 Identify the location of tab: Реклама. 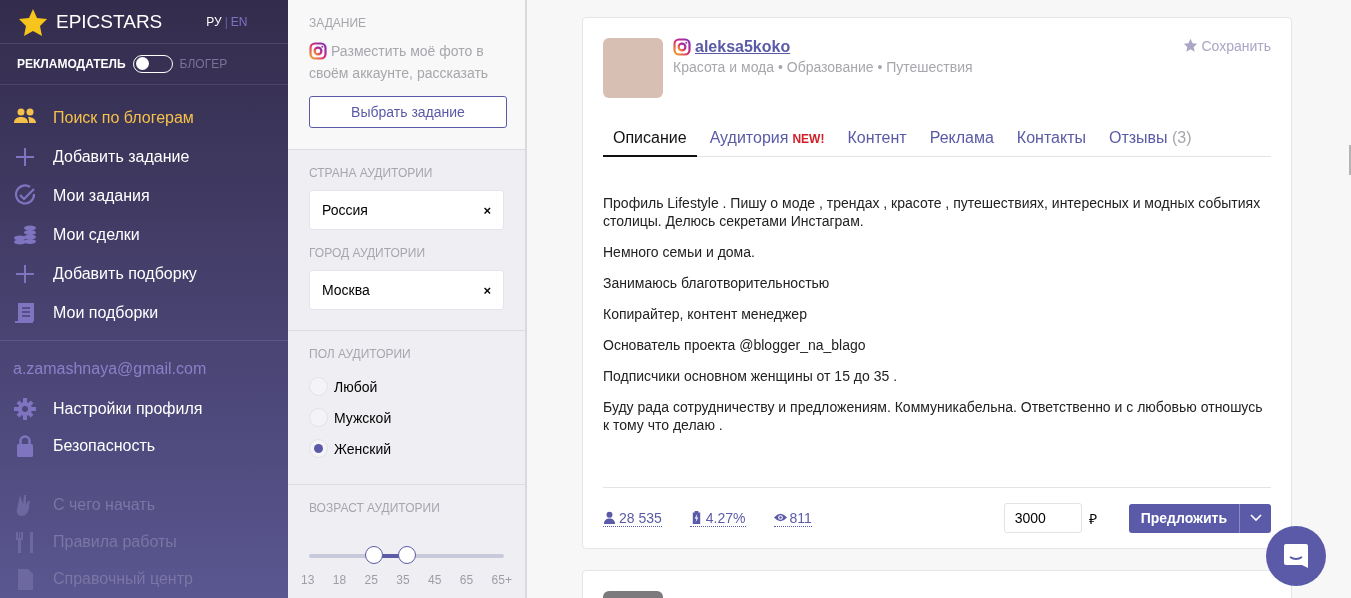
(961, 141).